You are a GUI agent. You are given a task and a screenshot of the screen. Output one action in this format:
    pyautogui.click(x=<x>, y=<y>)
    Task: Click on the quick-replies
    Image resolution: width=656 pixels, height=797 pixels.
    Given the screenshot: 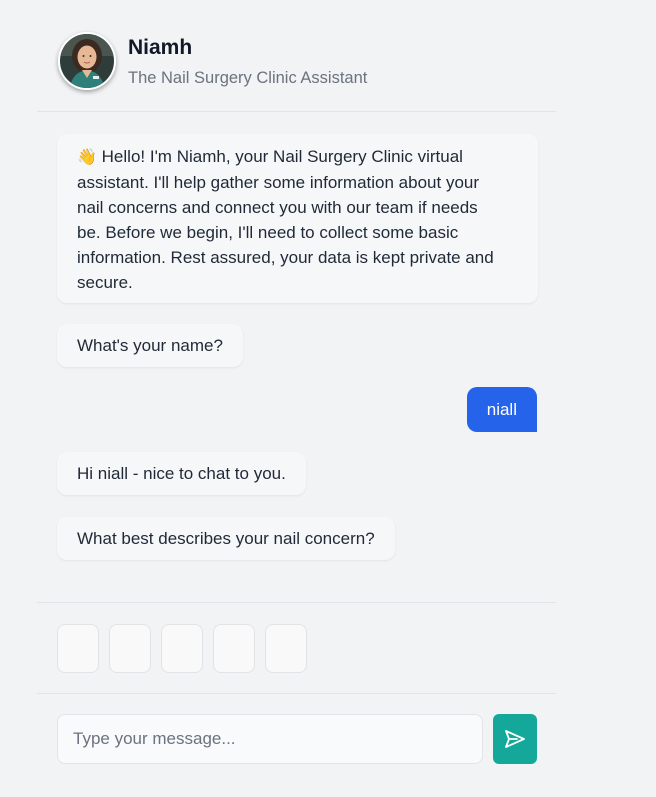 What is the action you would take?
    pyautogui.click(x=296, y=648)
    